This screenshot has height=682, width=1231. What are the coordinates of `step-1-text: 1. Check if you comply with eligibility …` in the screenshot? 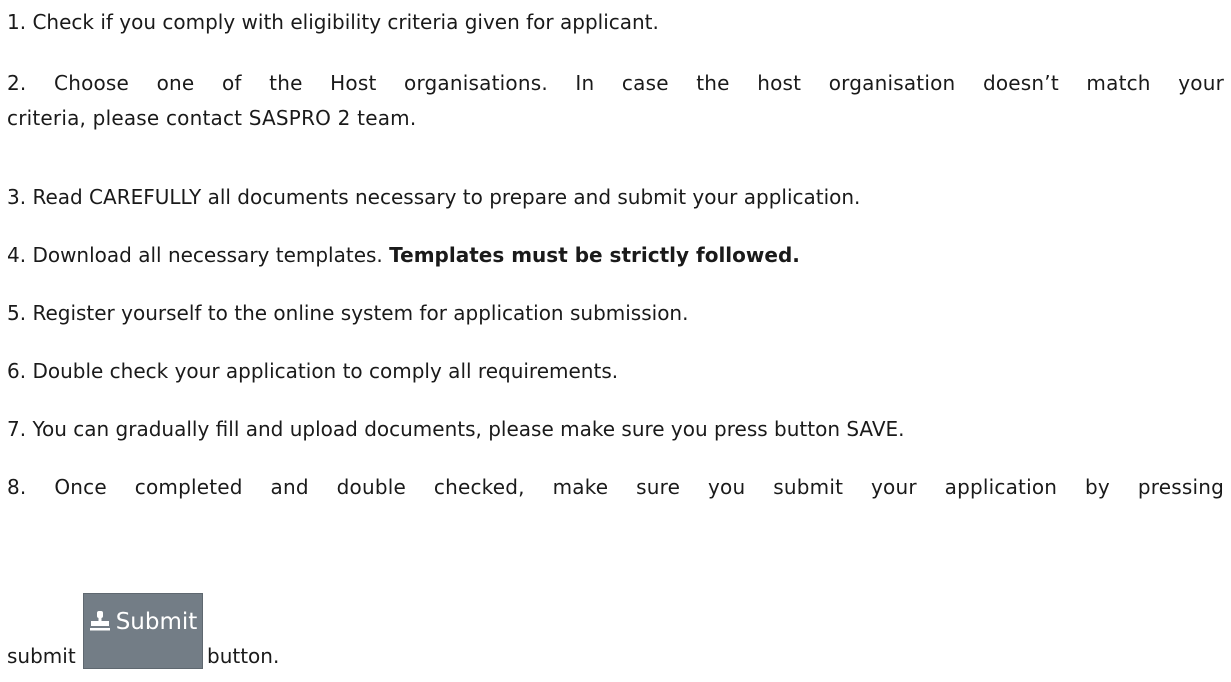 It's located at (333, 22).